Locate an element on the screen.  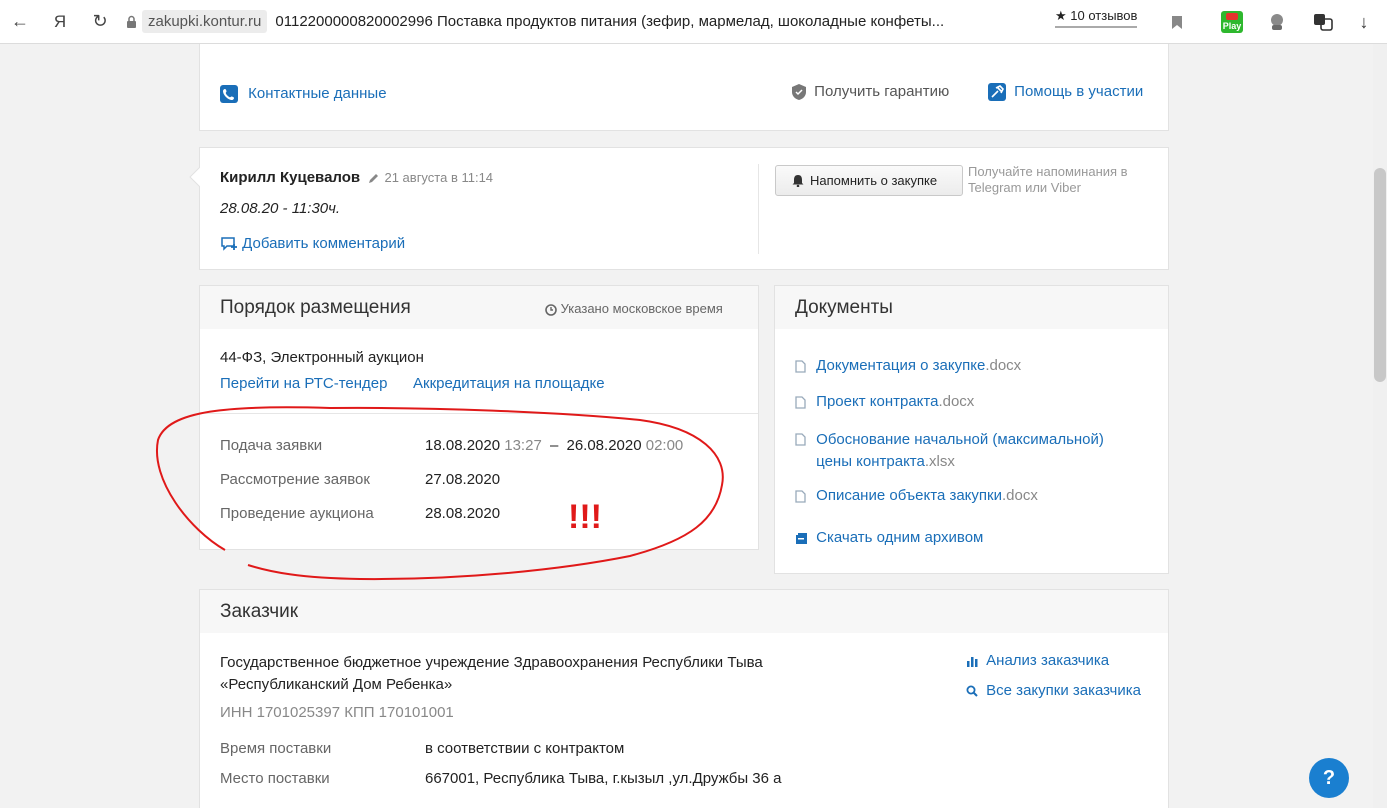
red-annotation-ellipse: !!! is located at coordinates (439, 493).